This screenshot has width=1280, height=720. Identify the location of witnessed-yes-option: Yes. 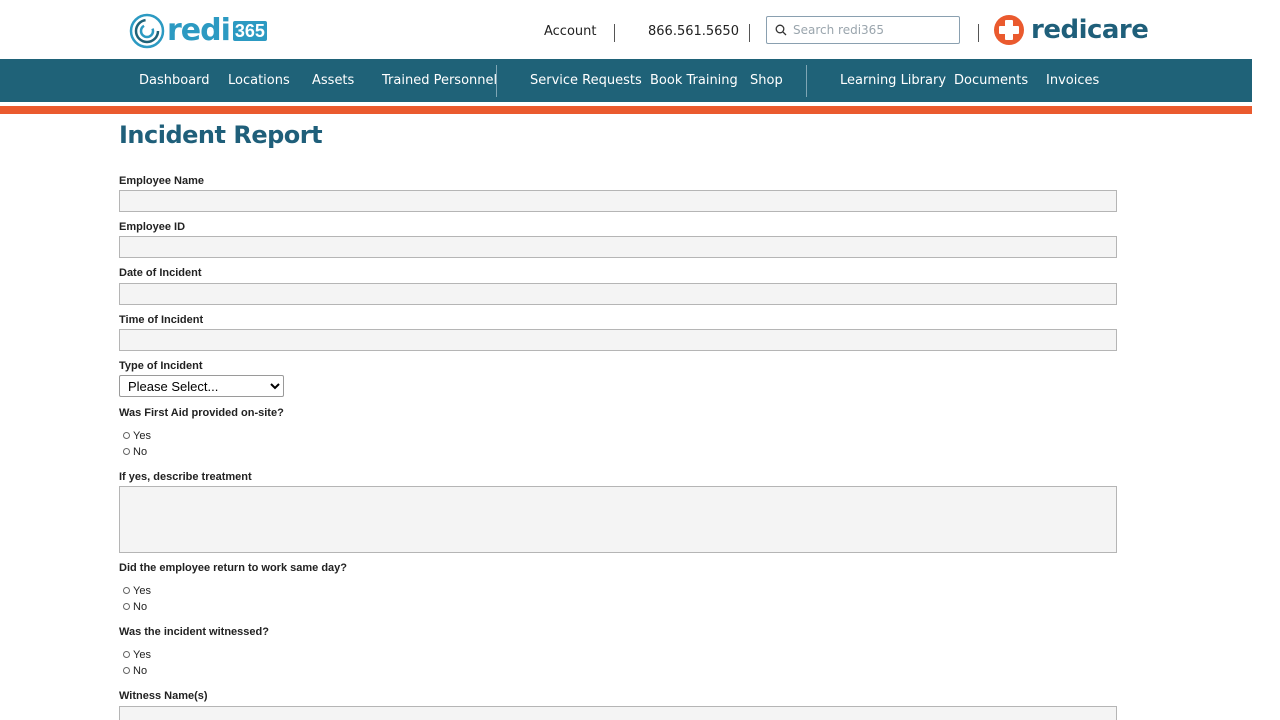
(137, 654).